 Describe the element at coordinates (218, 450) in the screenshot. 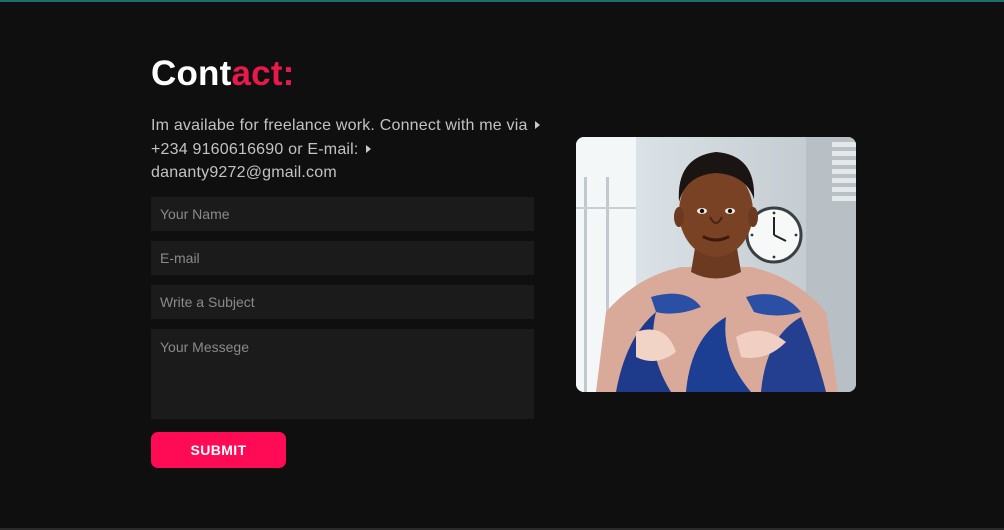

I see `submit-button: SUBMIT` at that location.